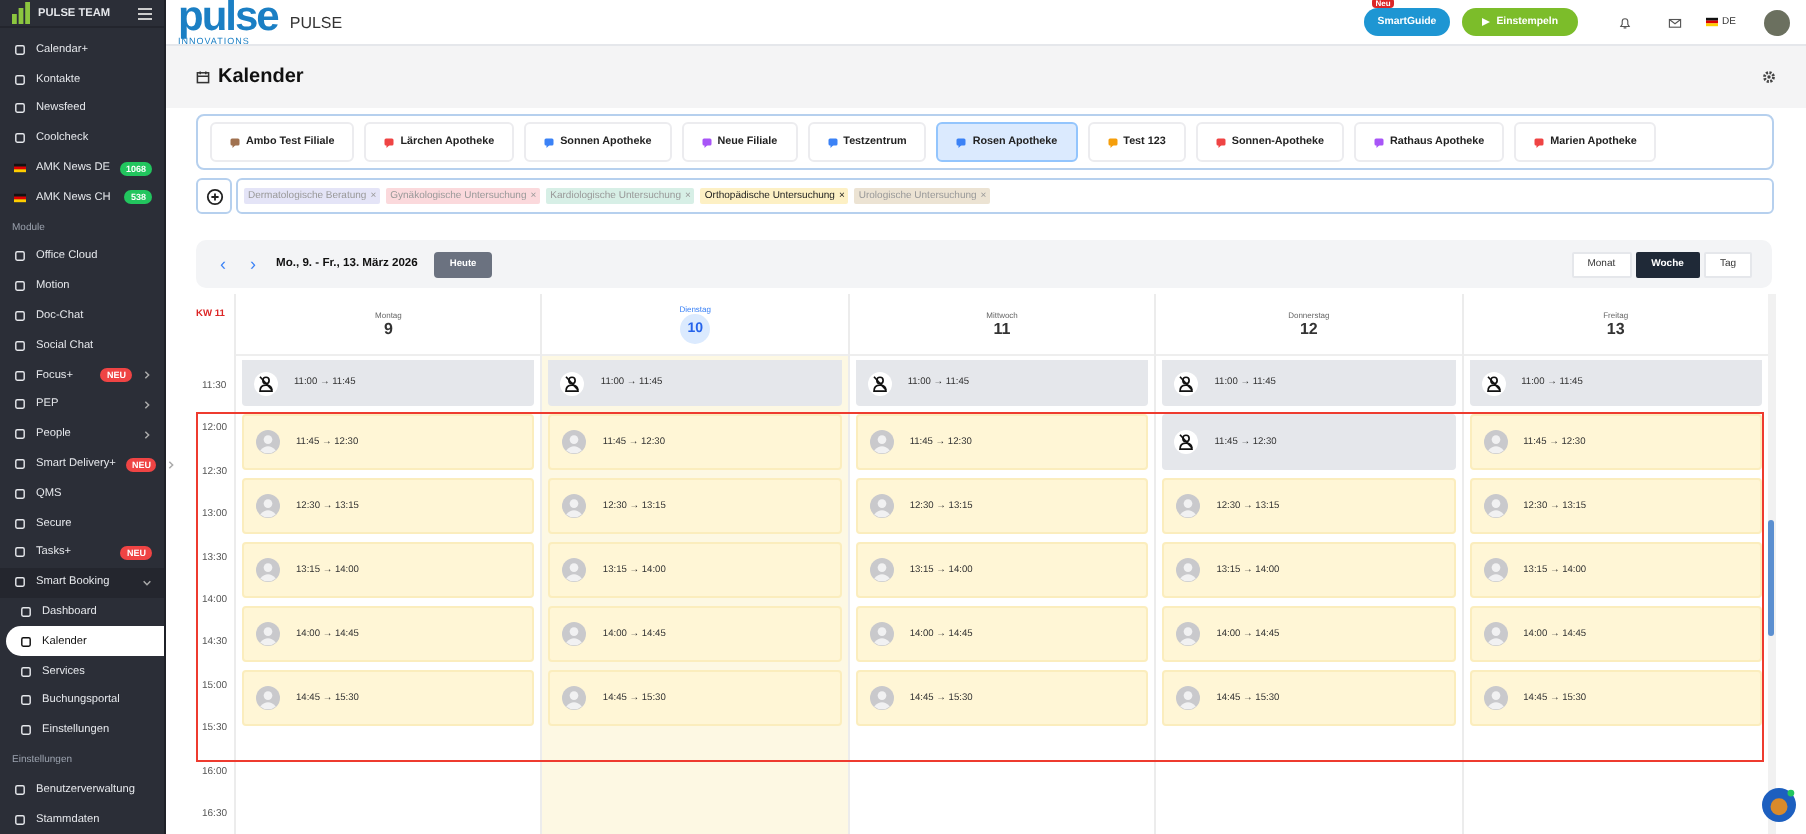 The width and height of the screenshot is (1806, 834). Describe the element at coordinates (1615, 329) in the screenshot. I see `day-number: 13` at that location.